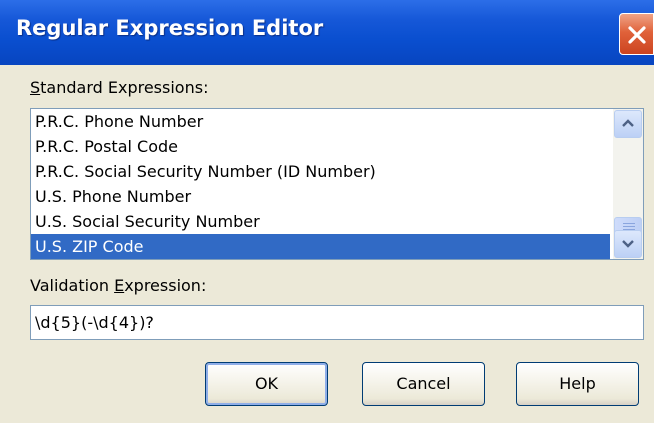  Describe the element at coordinates (113, 196) in the screenshot. I see `list-item: U.S. Phone Number` at that location.